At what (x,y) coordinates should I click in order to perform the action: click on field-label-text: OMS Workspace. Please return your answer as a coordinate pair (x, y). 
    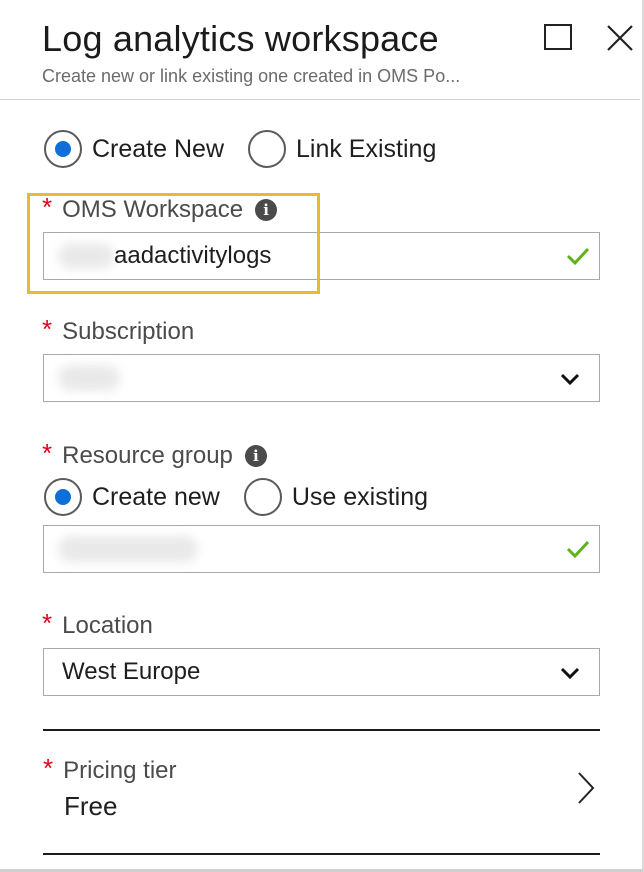
    Looking at the image, I should click on (153, 209).